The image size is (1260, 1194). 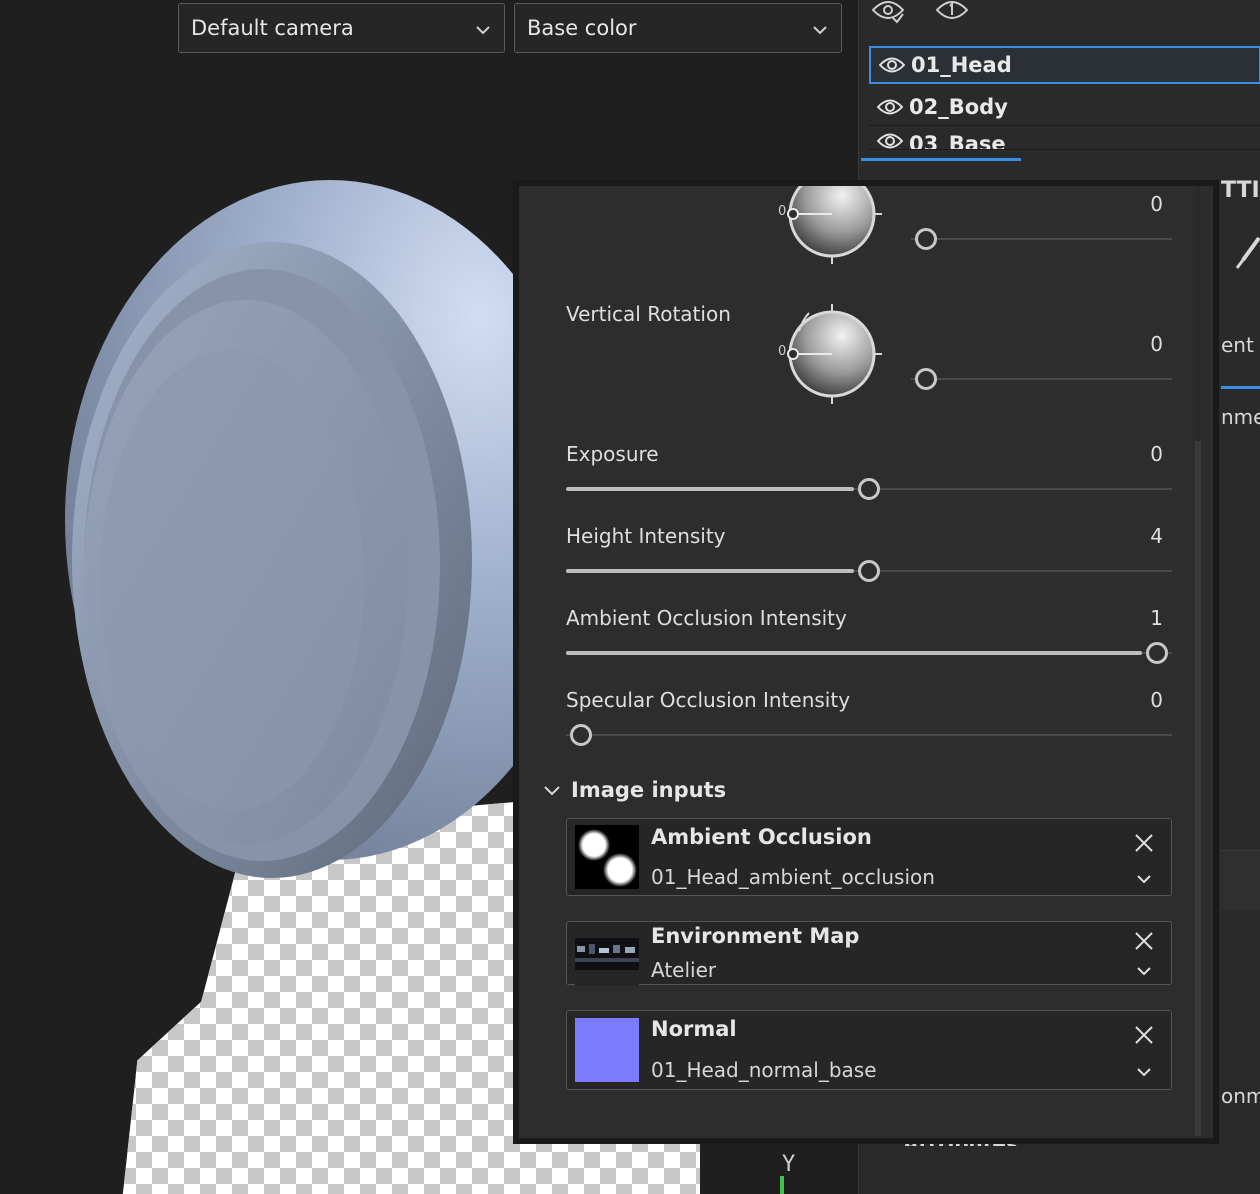 What do you see at coordinates (961, 65) in the screenshot?
I see `layer-name: 01_Head` at bounding box center [961, 65].